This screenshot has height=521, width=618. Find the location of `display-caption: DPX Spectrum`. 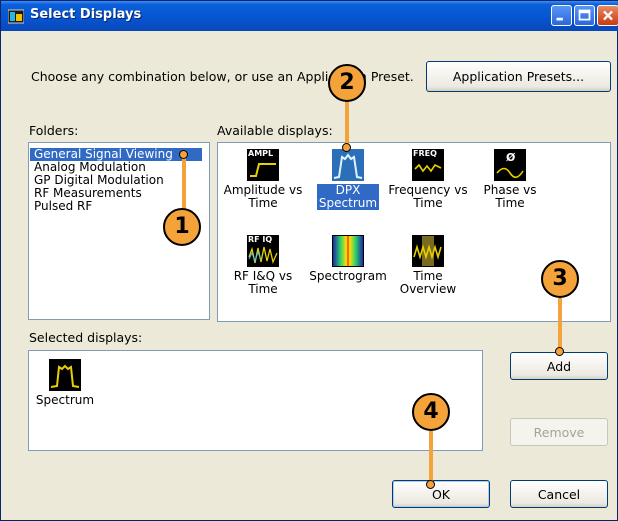

display-caption: DPX Spectrum is located at coordinates (348, 196).